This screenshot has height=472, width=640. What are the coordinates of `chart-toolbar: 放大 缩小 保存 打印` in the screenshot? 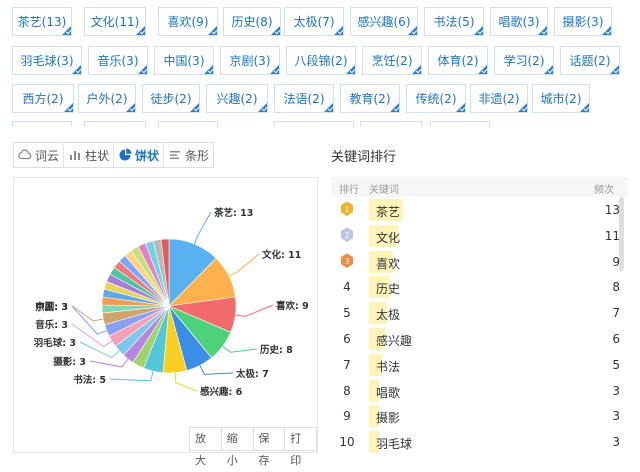 It's located at (253, 447).